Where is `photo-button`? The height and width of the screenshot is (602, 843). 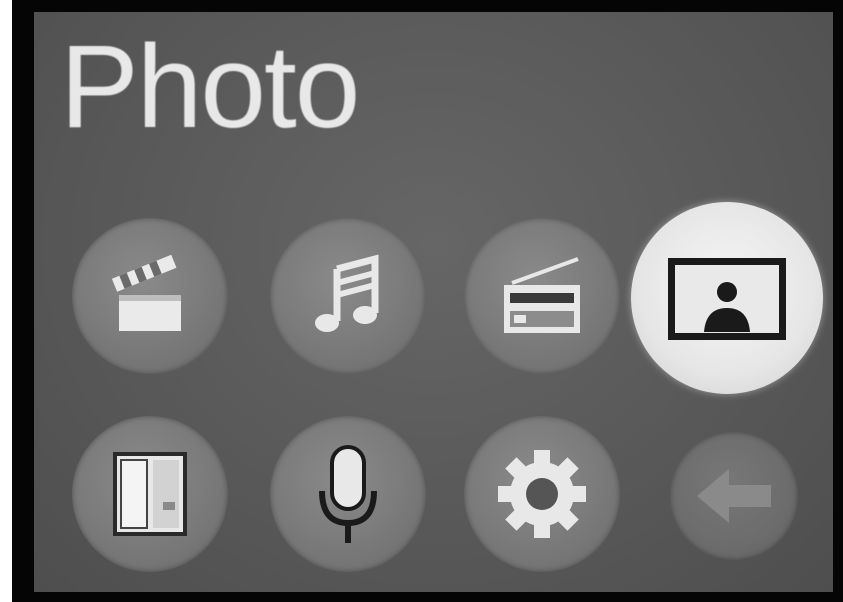
photo-button is located at coordinates (727, 298).